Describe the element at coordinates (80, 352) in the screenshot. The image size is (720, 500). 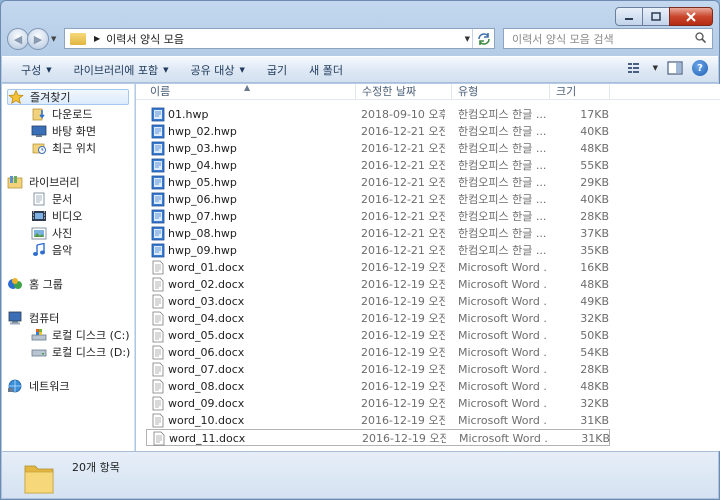
I see `nav-drive-d: 로컬 디스크 (D:)` at that location.